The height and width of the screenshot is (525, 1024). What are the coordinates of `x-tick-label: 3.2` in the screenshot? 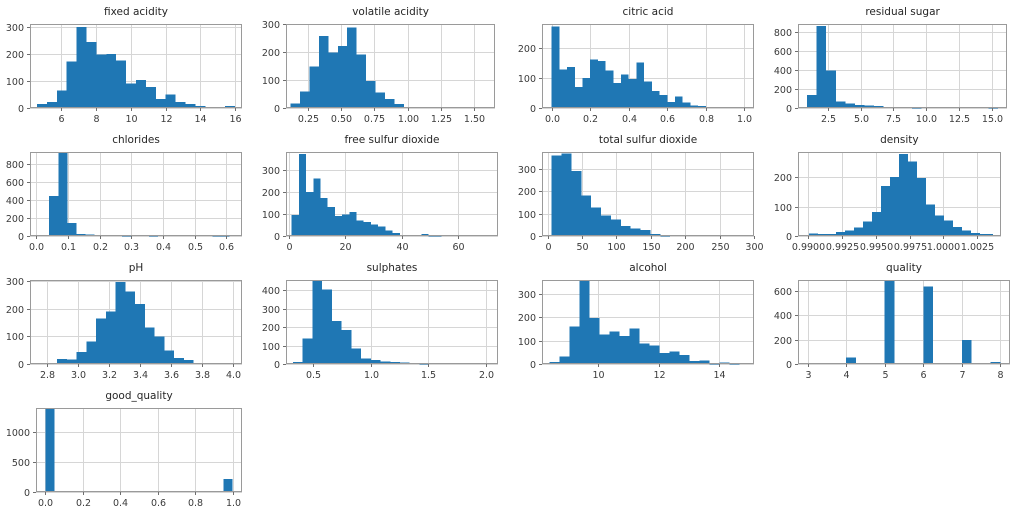 It's located at (109, 375).